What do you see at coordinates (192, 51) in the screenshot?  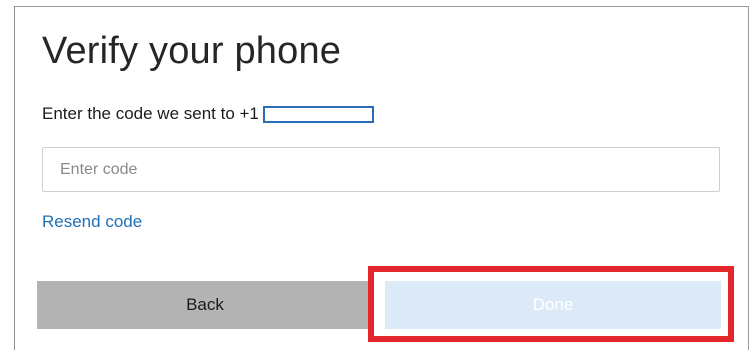 I see `page-title: Verify your phone` at bounding box center [192, 51].